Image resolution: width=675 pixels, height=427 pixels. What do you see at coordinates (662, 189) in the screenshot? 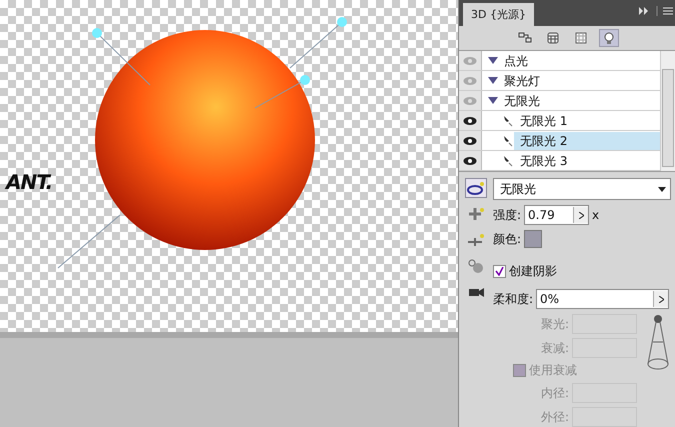
I see `dropdown-caret-icon` at bounding box center [662, 189].